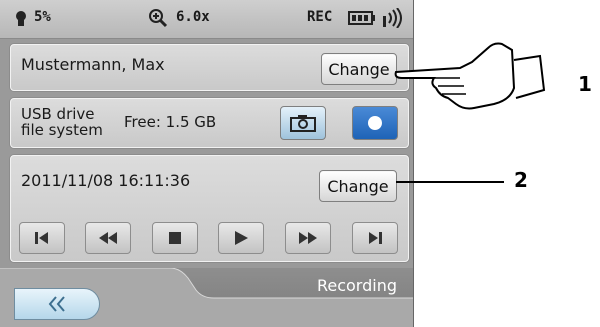  What do you see at coordinates (358, 186) in the screenshot?
I see `change-datetime-button: Change` at bounding box center [358, 186].